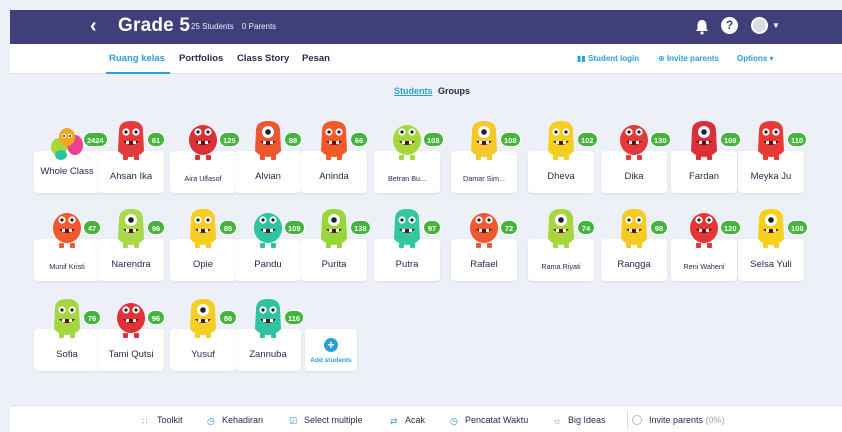 The height and width of the screenshot is (432, 842). What do you see at coordinates (407, 245) in the screenshot?
I see `student-card: 97 Putra` at bounding box center [407, 245].